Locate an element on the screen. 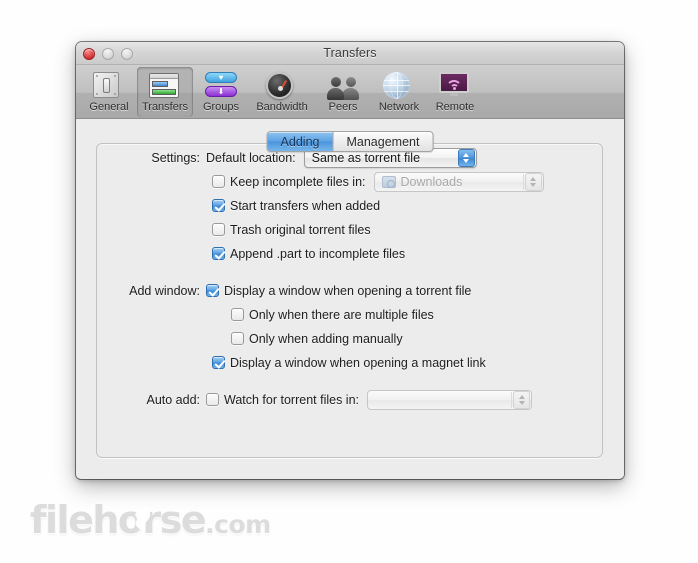 This screenshot has height=563, width=698. window-title: Transfers is located at coordinates (350, 53).